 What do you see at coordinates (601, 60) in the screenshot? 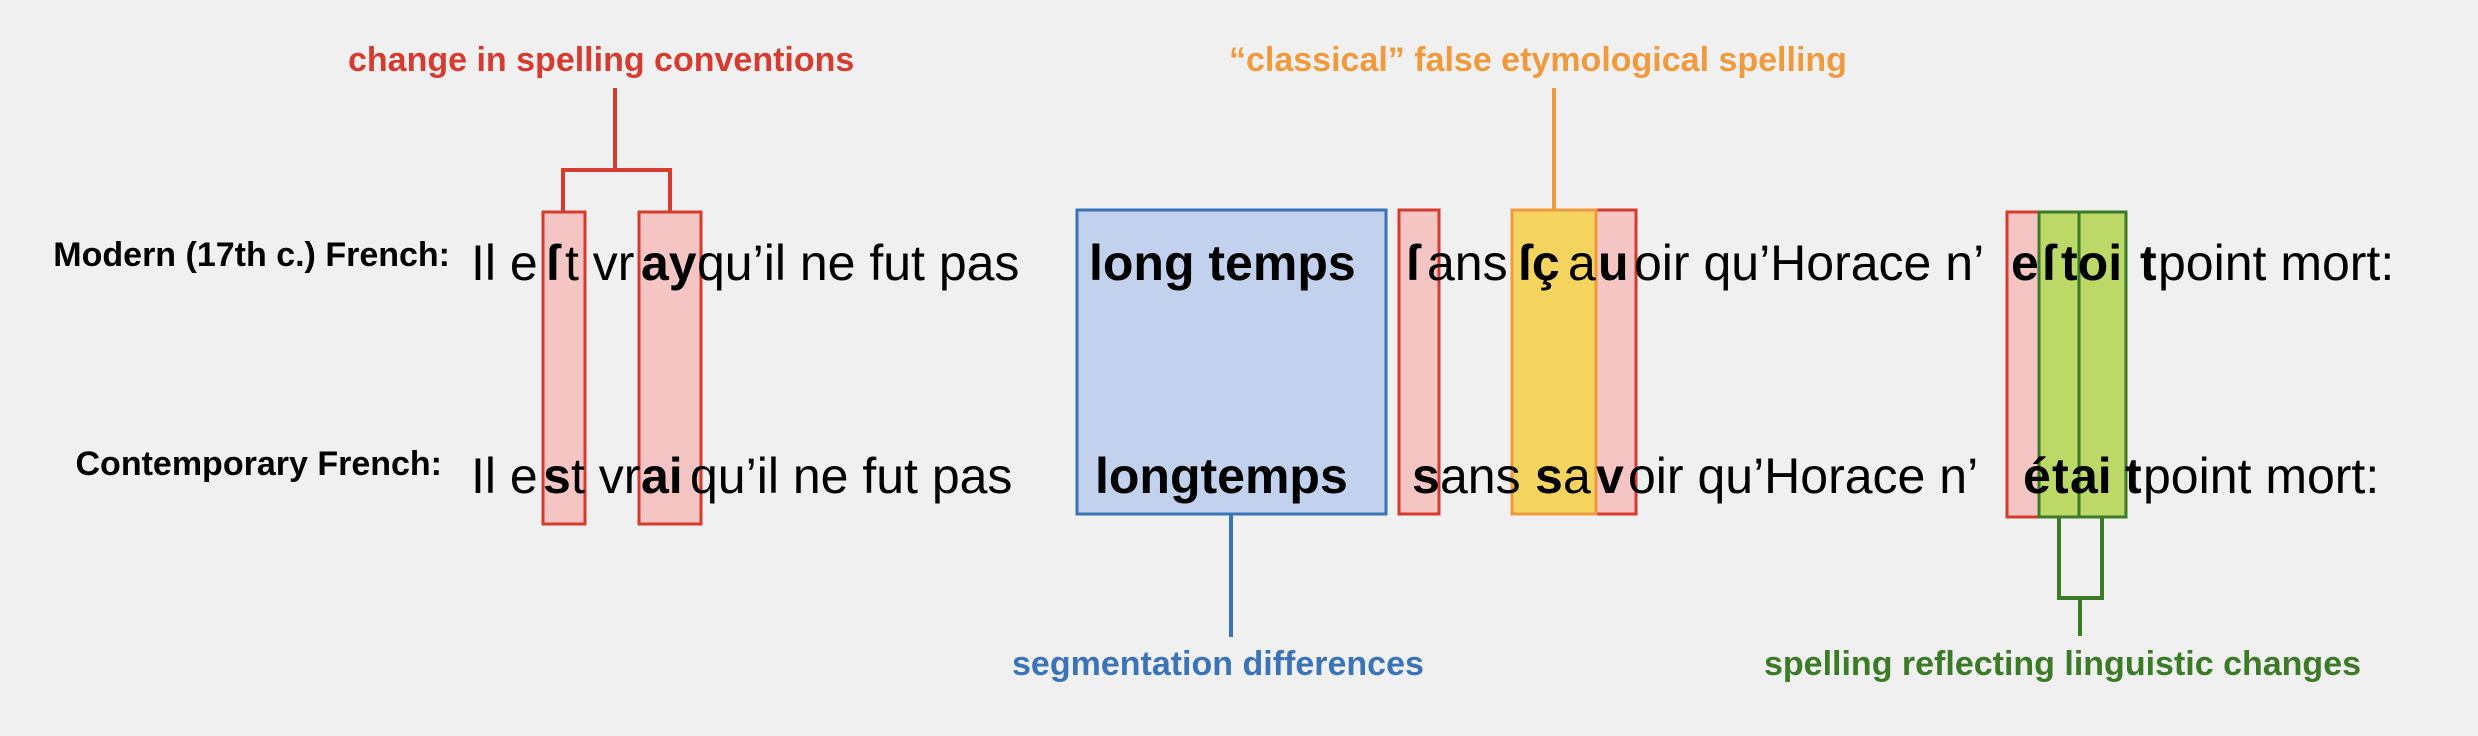
I see `label-spelling-conventions: change in spelling conventions` at bounding box center [601, 60].